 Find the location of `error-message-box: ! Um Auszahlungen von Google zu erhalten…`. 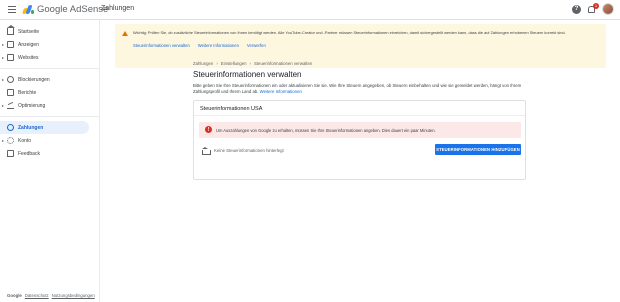

error-message-box: ! Um Auszahlungen von Google zu erhalten… is located at coordinates (360, 130).